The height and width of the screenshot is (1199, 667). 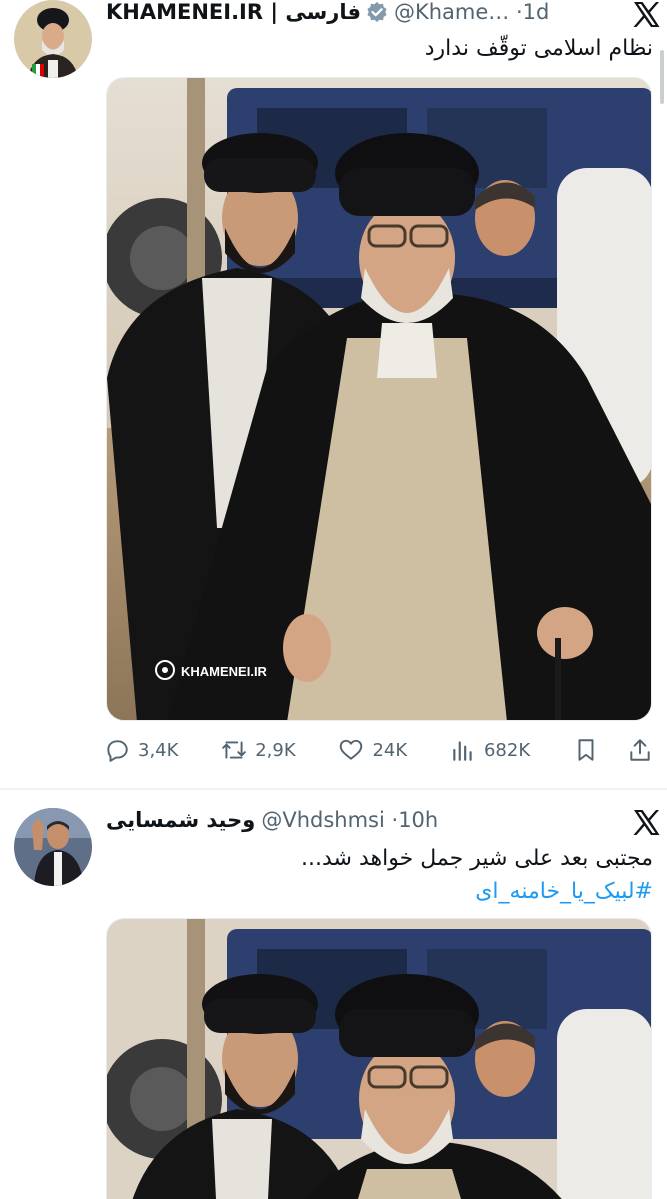 I want to click on retweet-button: 2,9K, so click(x=258, y=750).